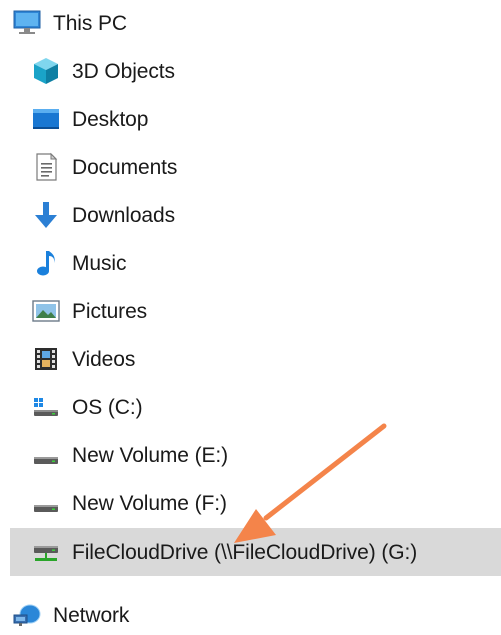 The image size is (501, 635). I want to click on tree-item-label: Music, so click(99, 263).